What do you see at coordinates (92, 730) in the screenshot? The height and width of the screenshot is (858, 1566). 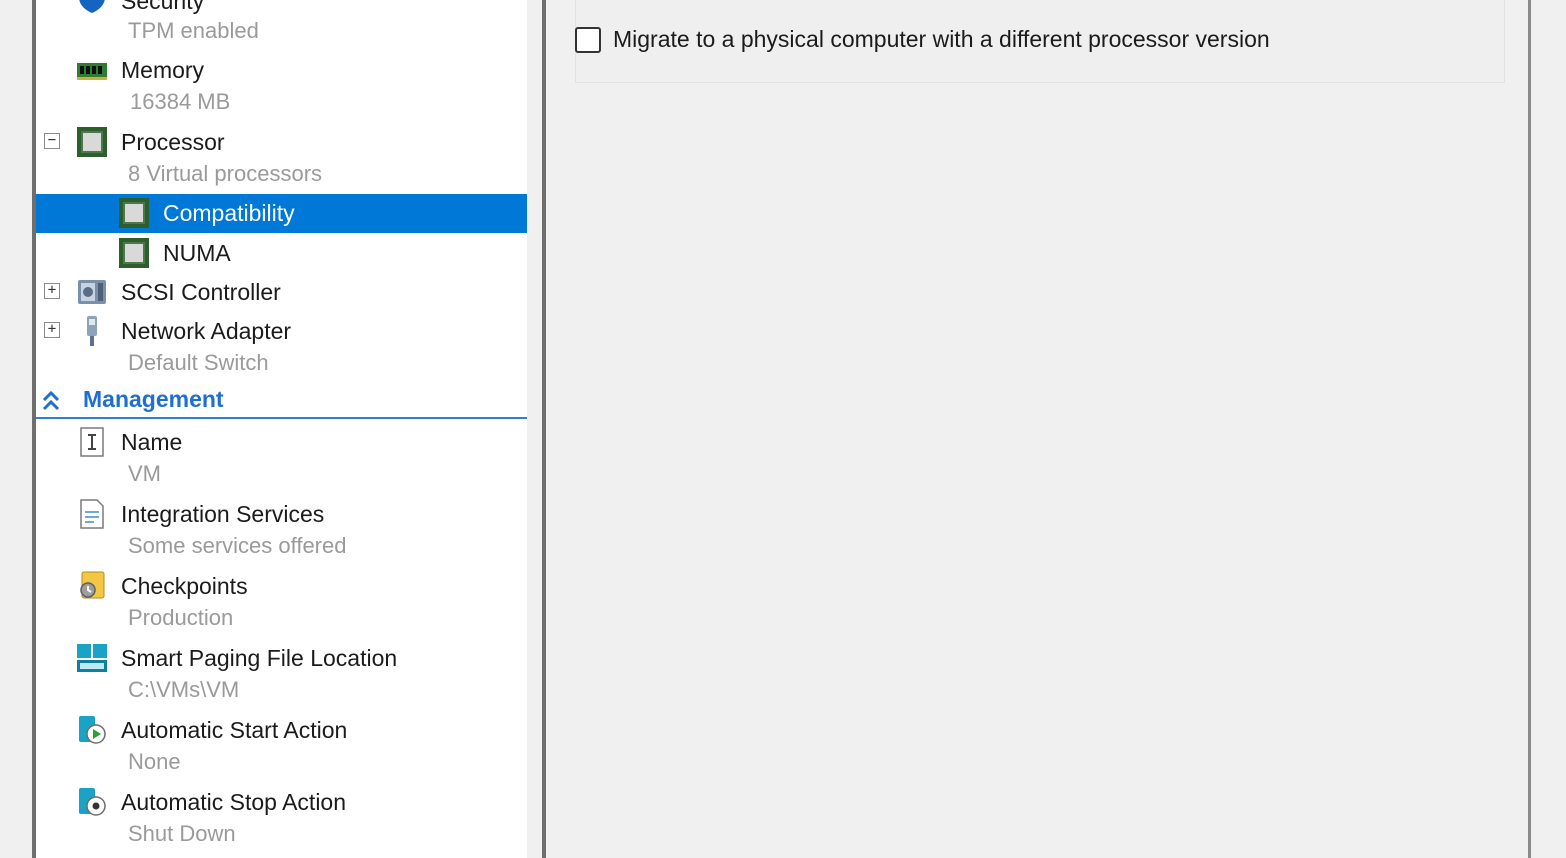 I see `automatic-start-icon` at bounding box center [92, 730].